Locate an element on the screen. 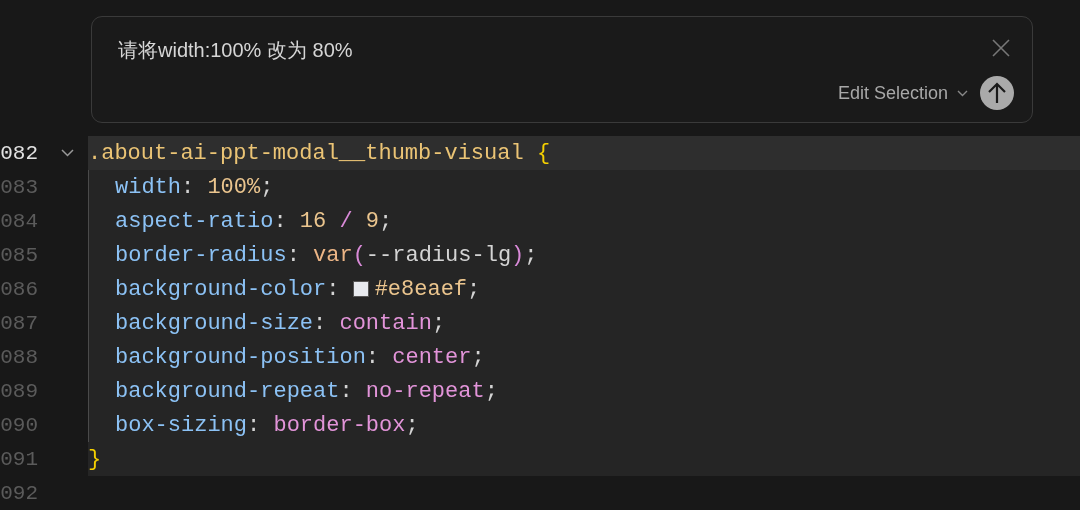 The height and width of the screenshot is (510, 1080). line-number: 087 is located at coordinates (19, 323).